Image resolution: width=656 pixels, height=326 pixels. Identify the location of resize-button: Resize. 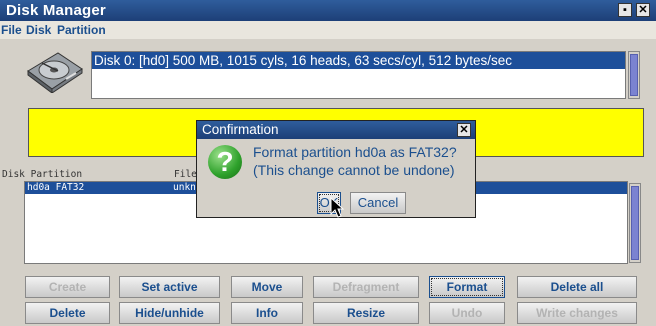
(366, 313).